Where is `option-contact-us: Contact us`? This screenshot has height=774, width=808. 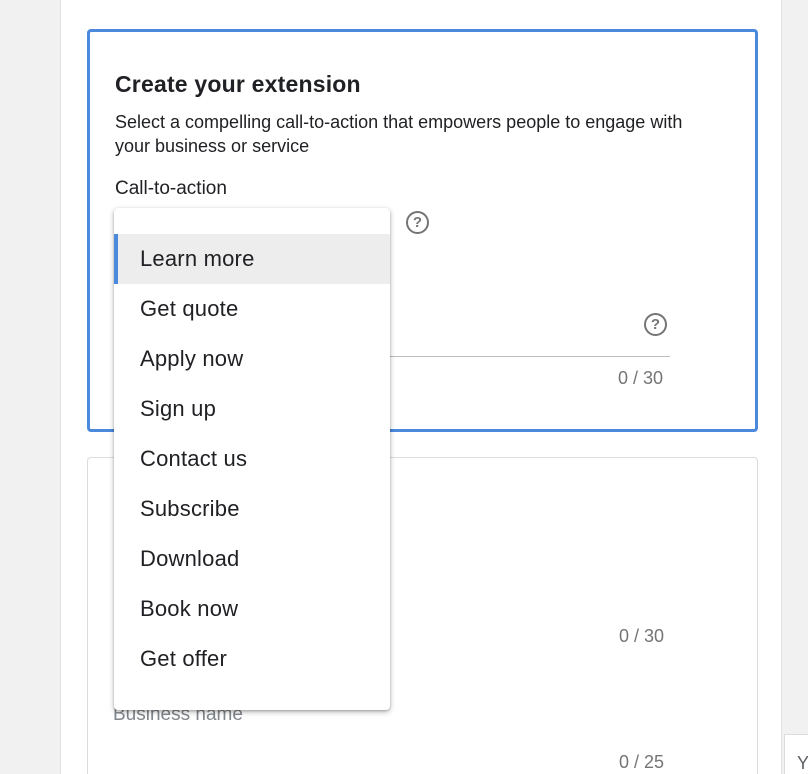
option-contact-us: Contact us is located at coordinates (252, 459).